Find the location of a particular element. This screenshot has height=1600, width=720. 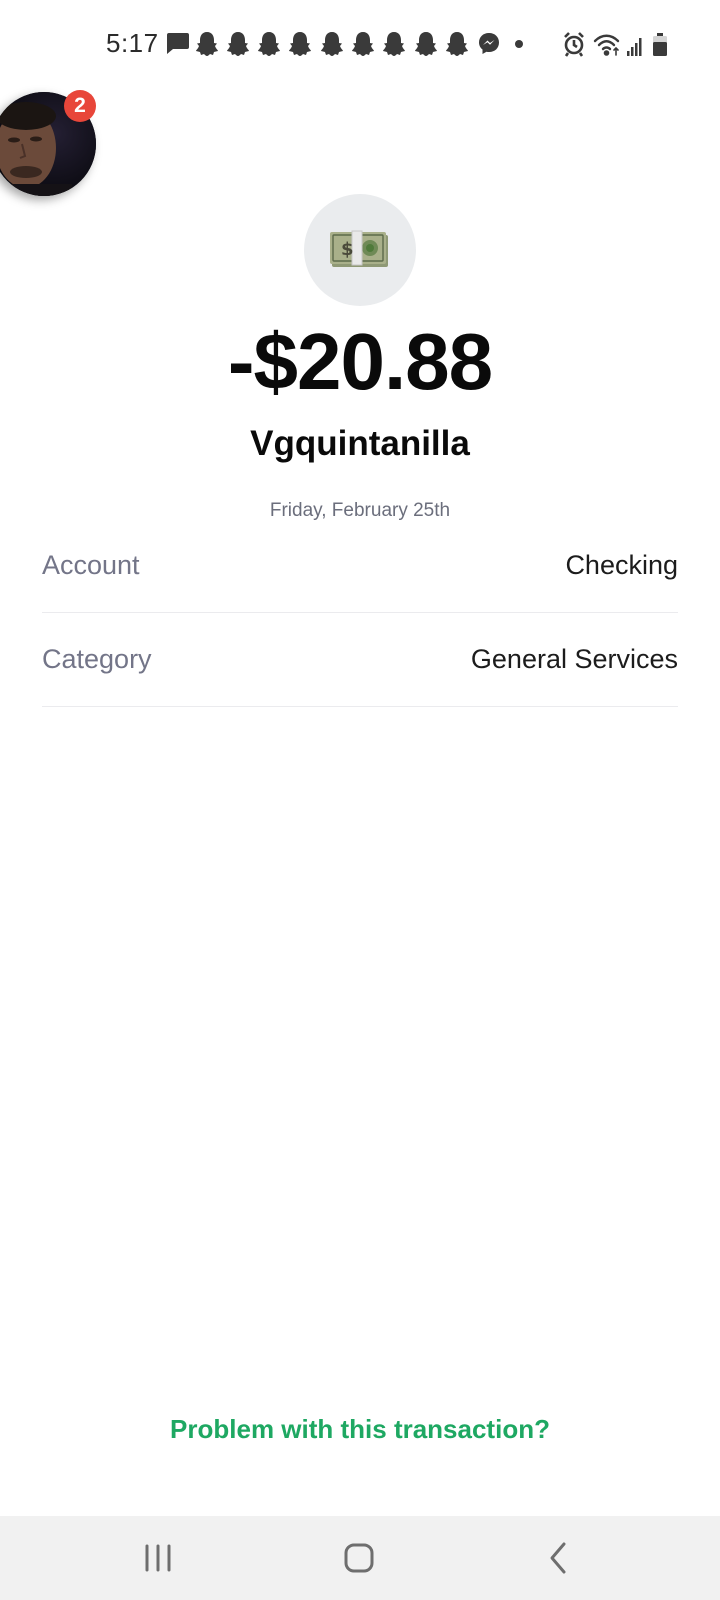

status-bar: 5:17 is located at coordinates (360, 44).